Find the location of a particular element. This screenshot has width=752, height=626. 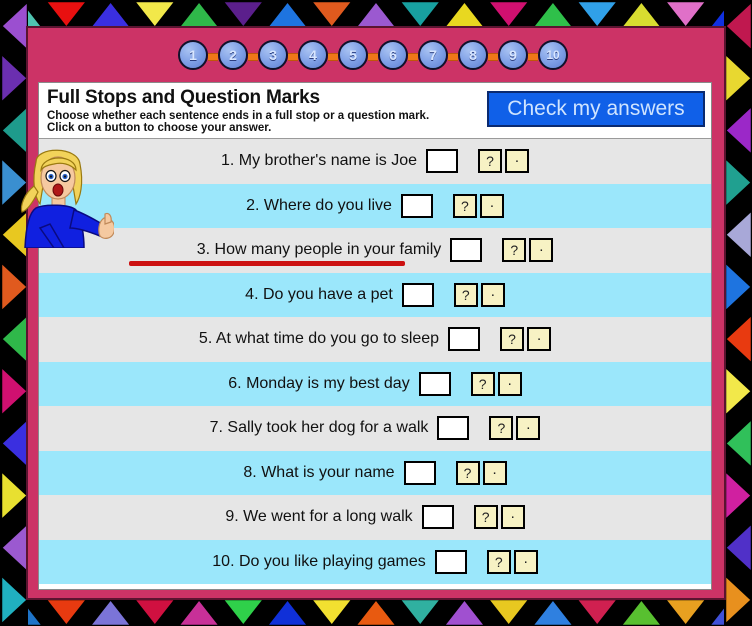

nav-node-label: 1 is located at coordinates (193, 55).